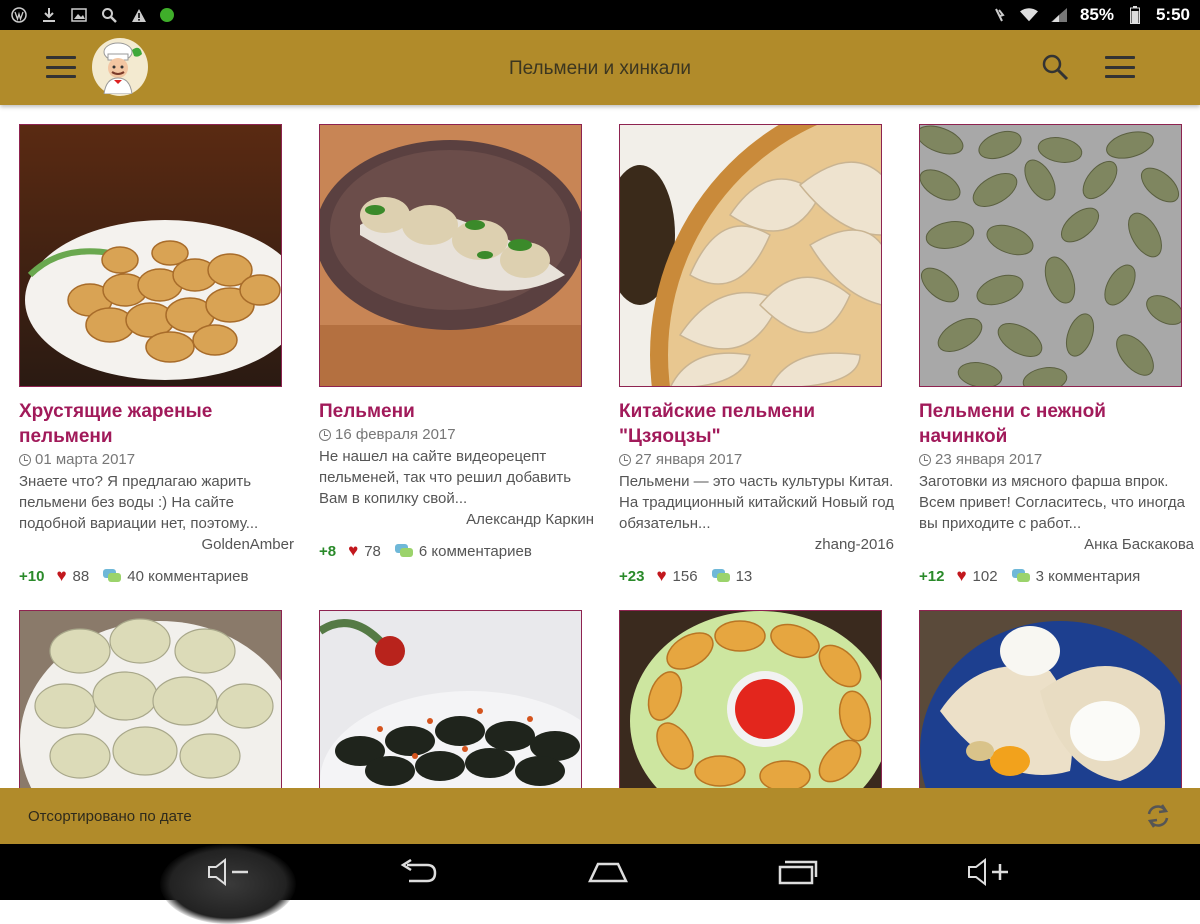 The width and height of the screenshot is (1200, 924). Describe the element at coordinates (1059, 15) in the screenshot. I see `signal-icon` at that location.